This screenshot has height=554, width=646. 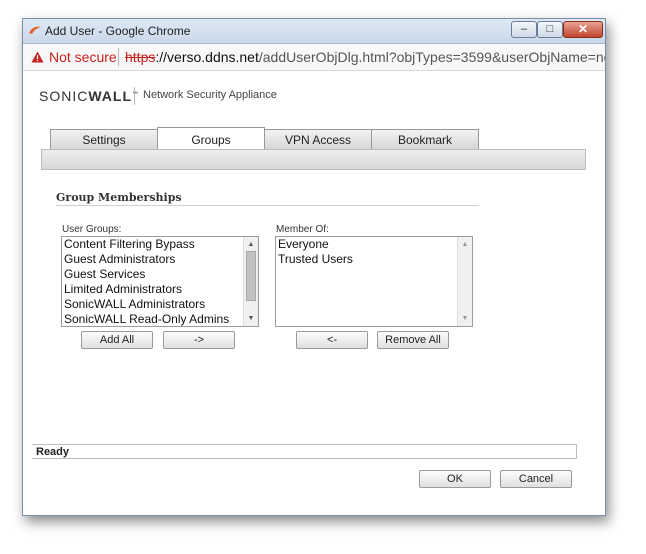 I want to click on status-bar: Ready, so click(x=304, y=451).